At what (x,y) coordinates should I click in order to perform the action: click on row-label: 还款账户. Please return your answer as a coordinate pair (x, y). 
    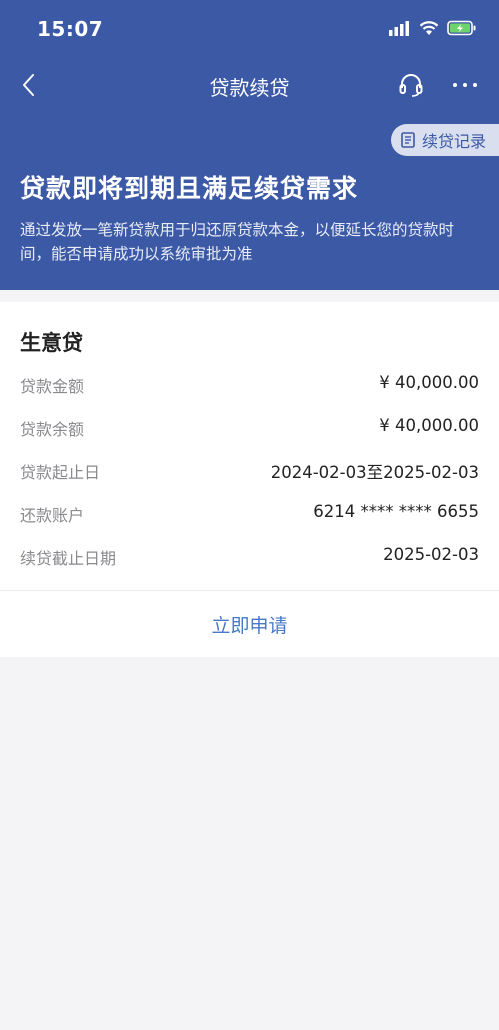
    Looking at the image, I should click on (52, 515).